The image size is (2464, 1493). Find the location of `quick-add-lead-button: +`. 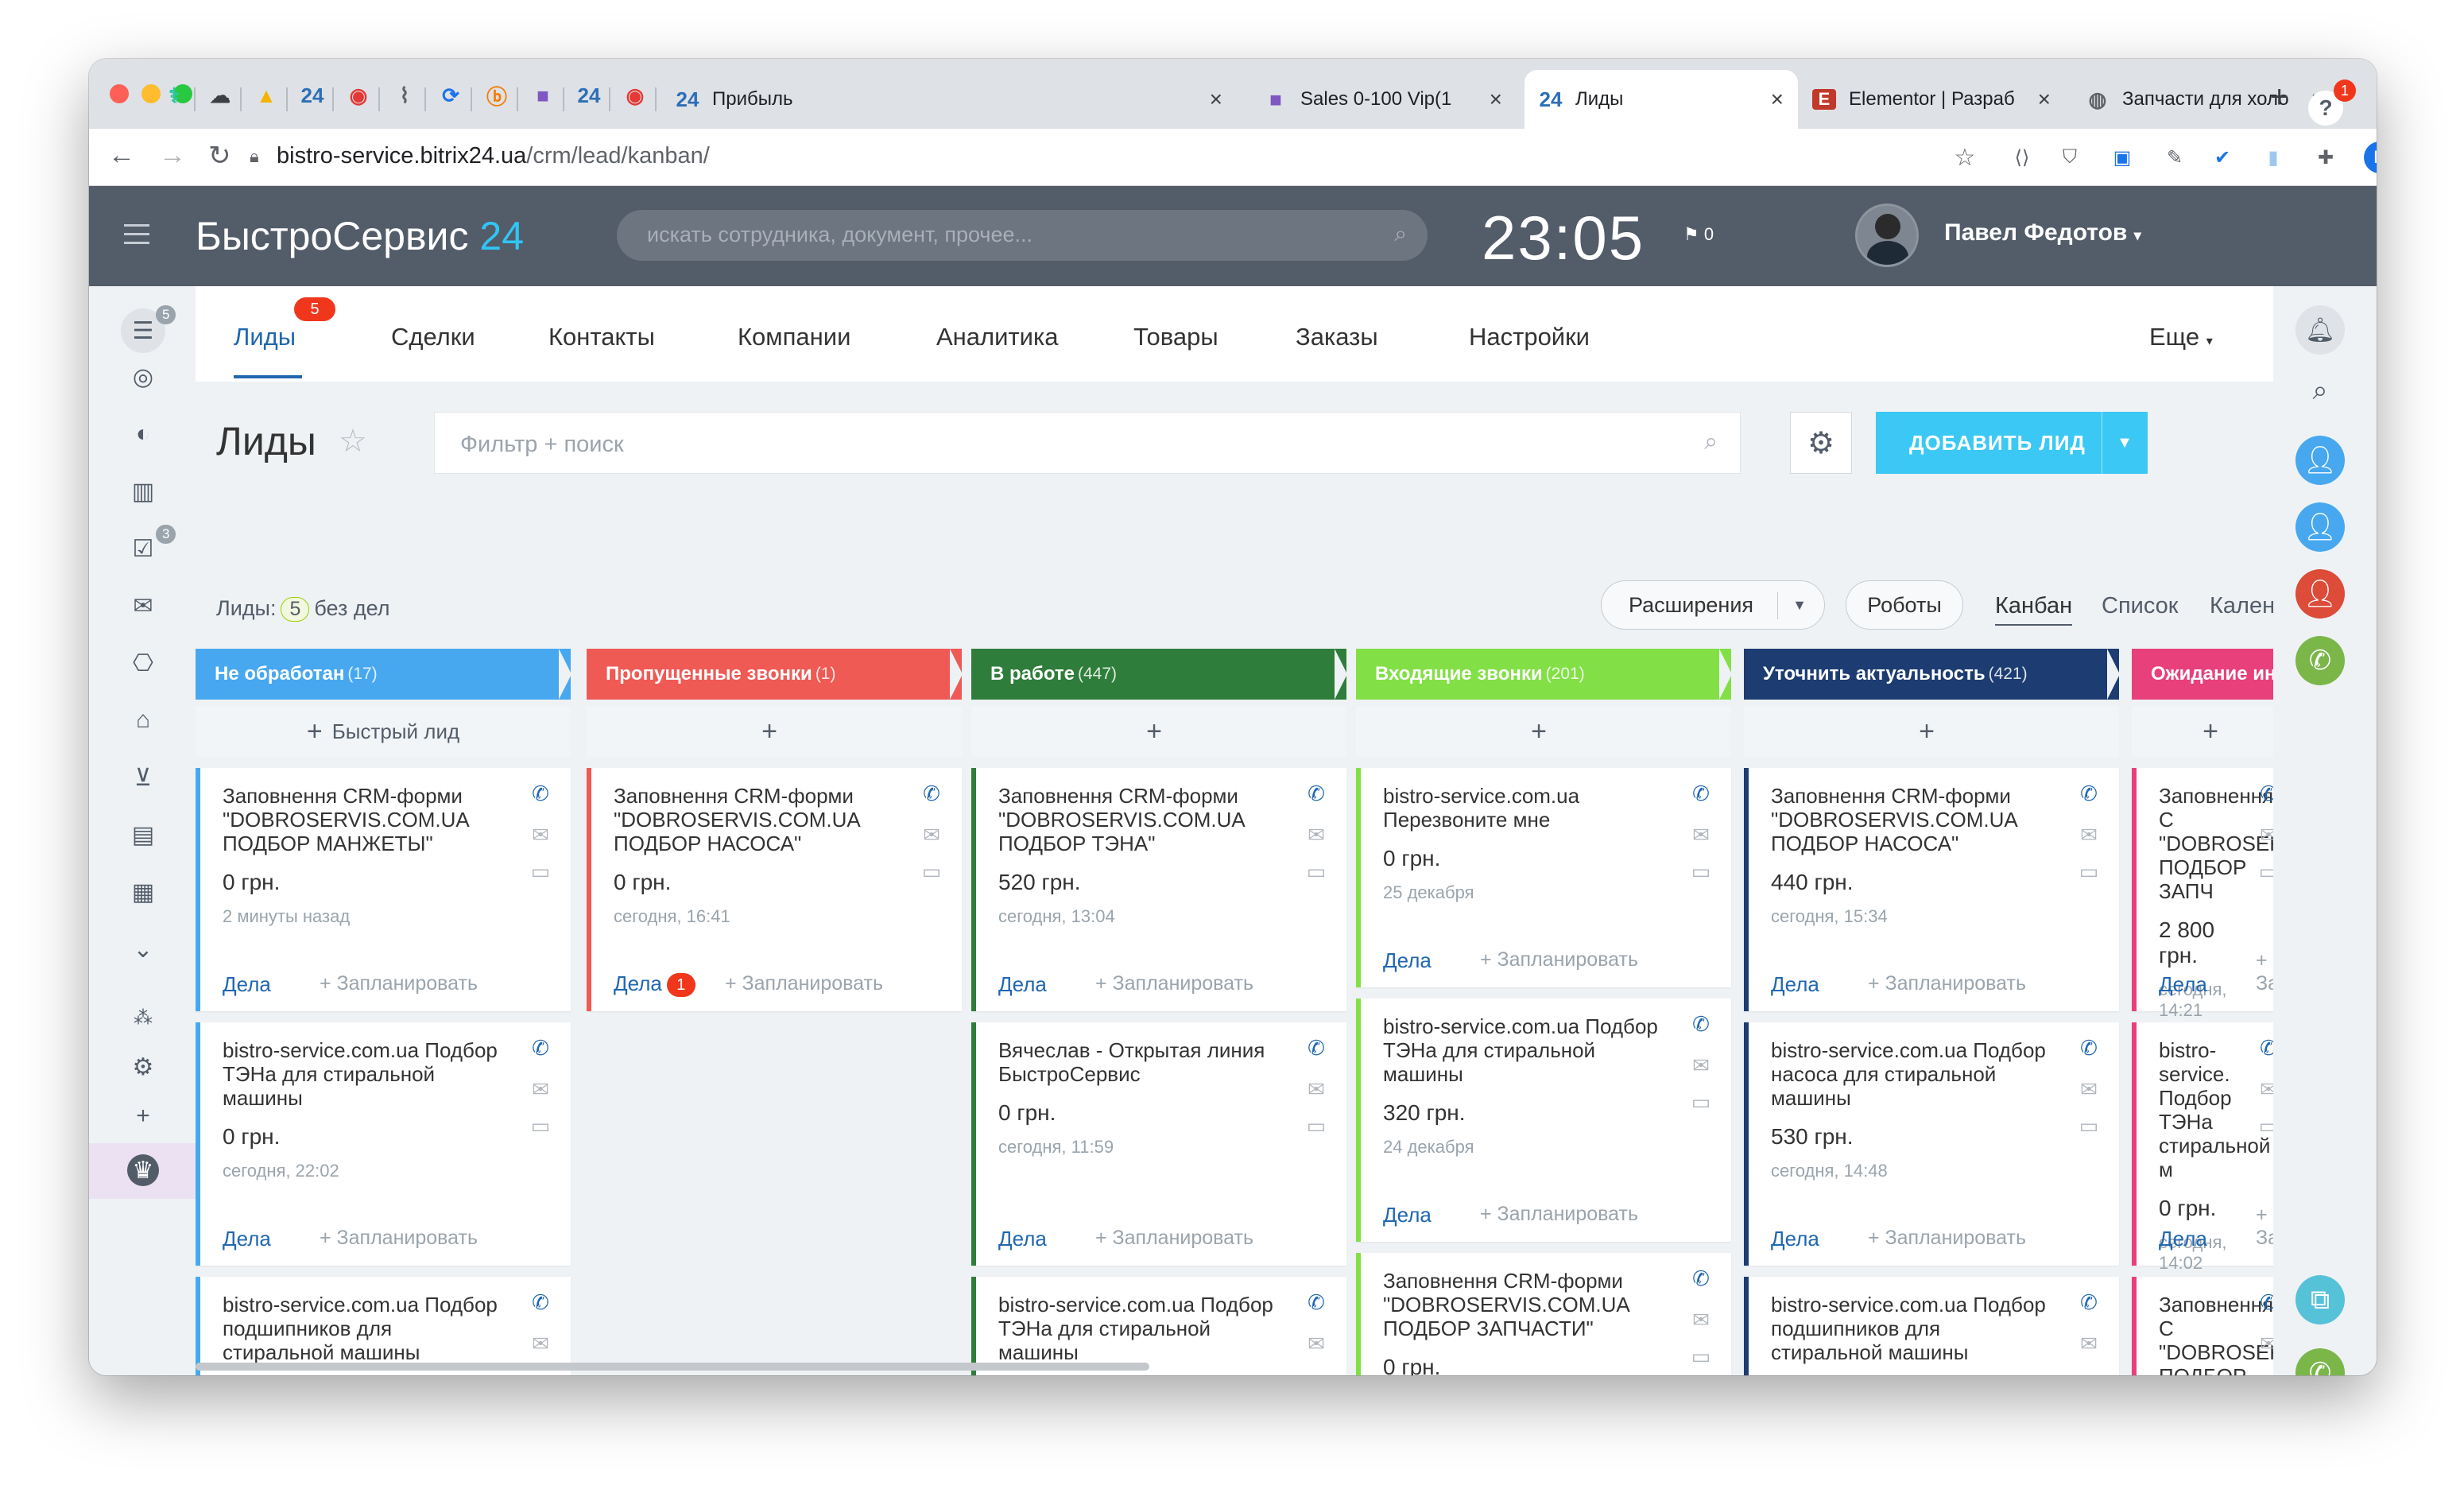

quick-add-lead-button: + is located at coordinates (774, 731).